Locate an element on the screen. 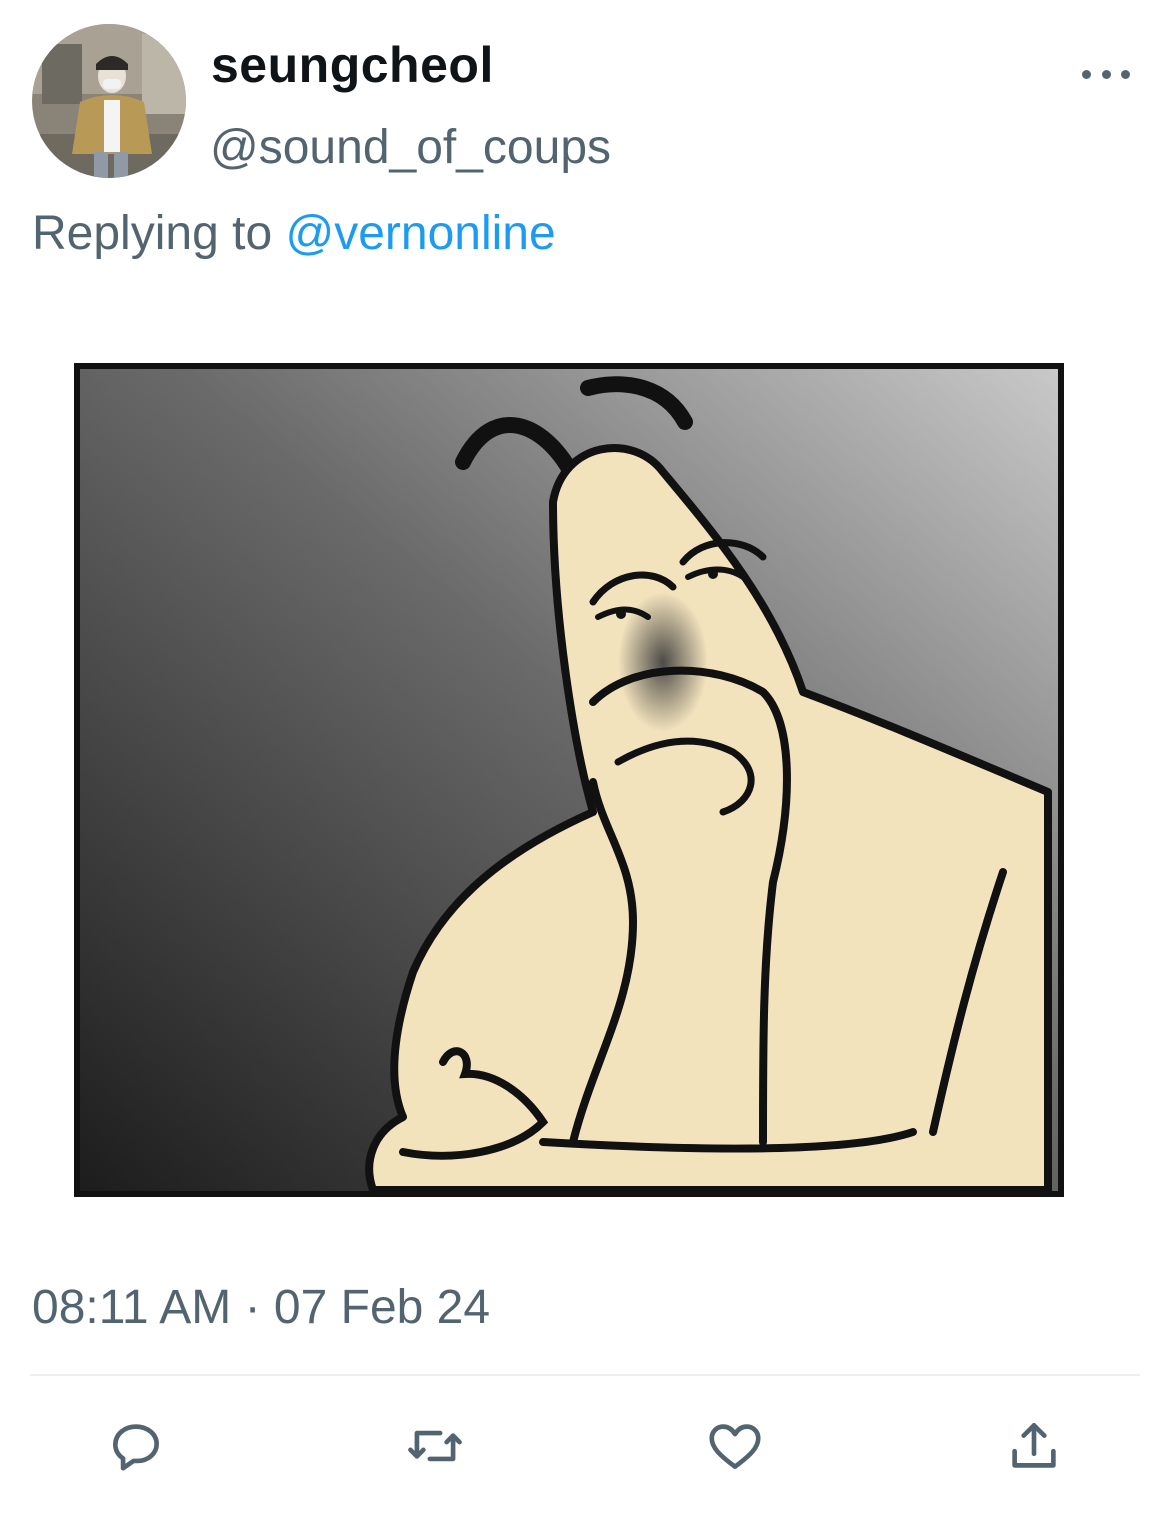 This screenshot has width=1170, height=1539. reply-icon is located at coordinates (136, 1447).